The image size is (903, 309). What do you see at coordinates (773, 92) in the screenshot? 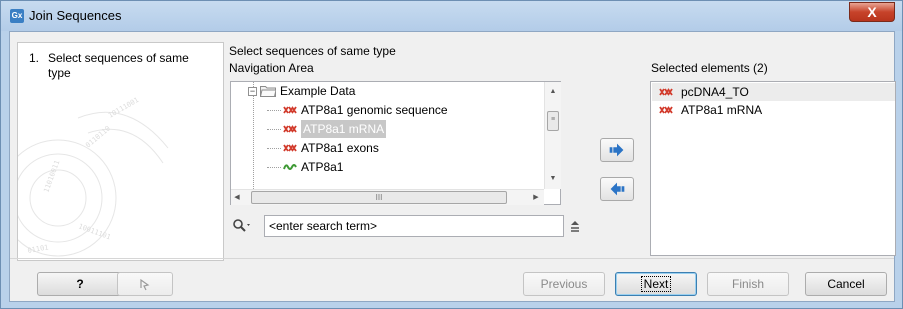
I see `selected-element-row: pcDNA4_TO` at bounding box center [773, 92].